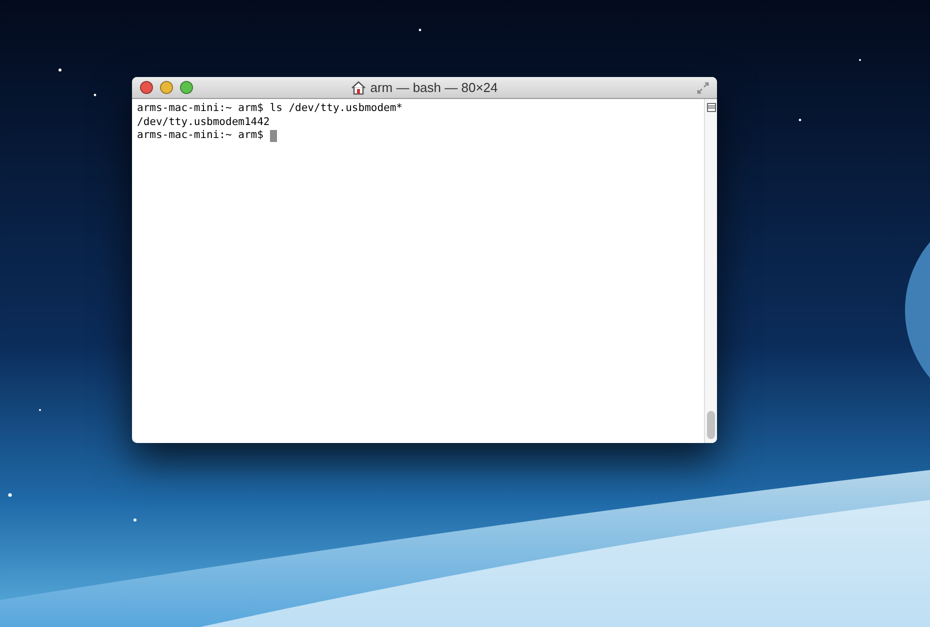 The width and height of the screenshot is (930, 627). What do you see at coordinates (711, 107) in the screenshot?
I see `split-pane-icon` at bounding box center [711, 107].